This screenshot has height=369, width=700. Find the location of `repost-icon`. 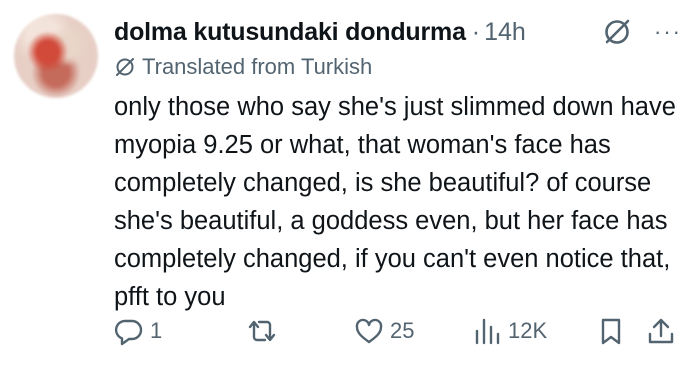

repost-icon is located at coordinates (262, 331).